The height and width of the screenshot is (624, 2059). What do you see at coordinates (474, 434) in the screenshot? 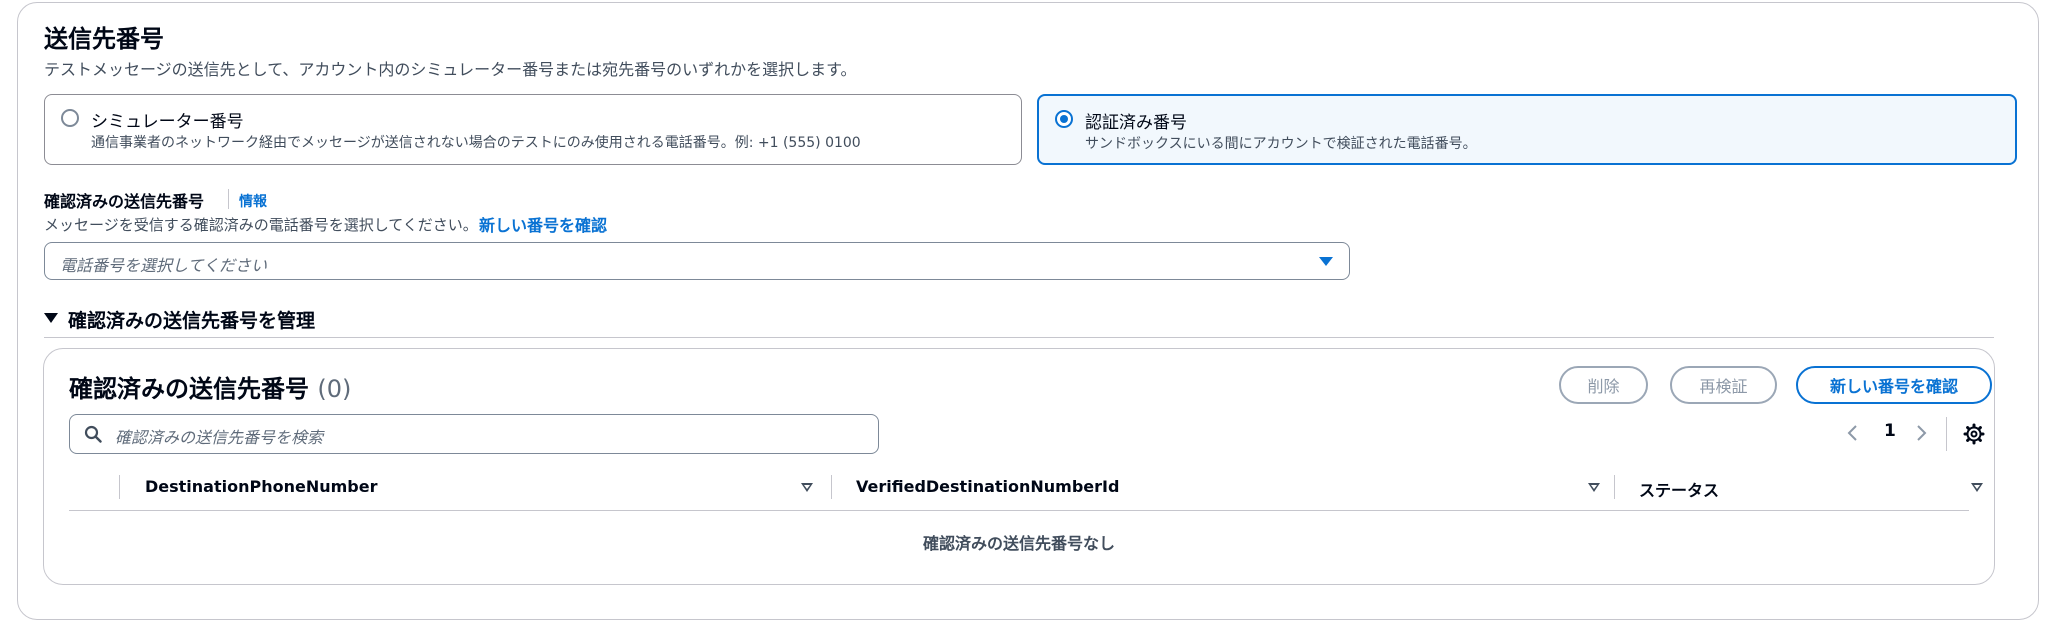
I see `search-input: 確認済みの送信先番号を検索` at bounding box center [474, 434].